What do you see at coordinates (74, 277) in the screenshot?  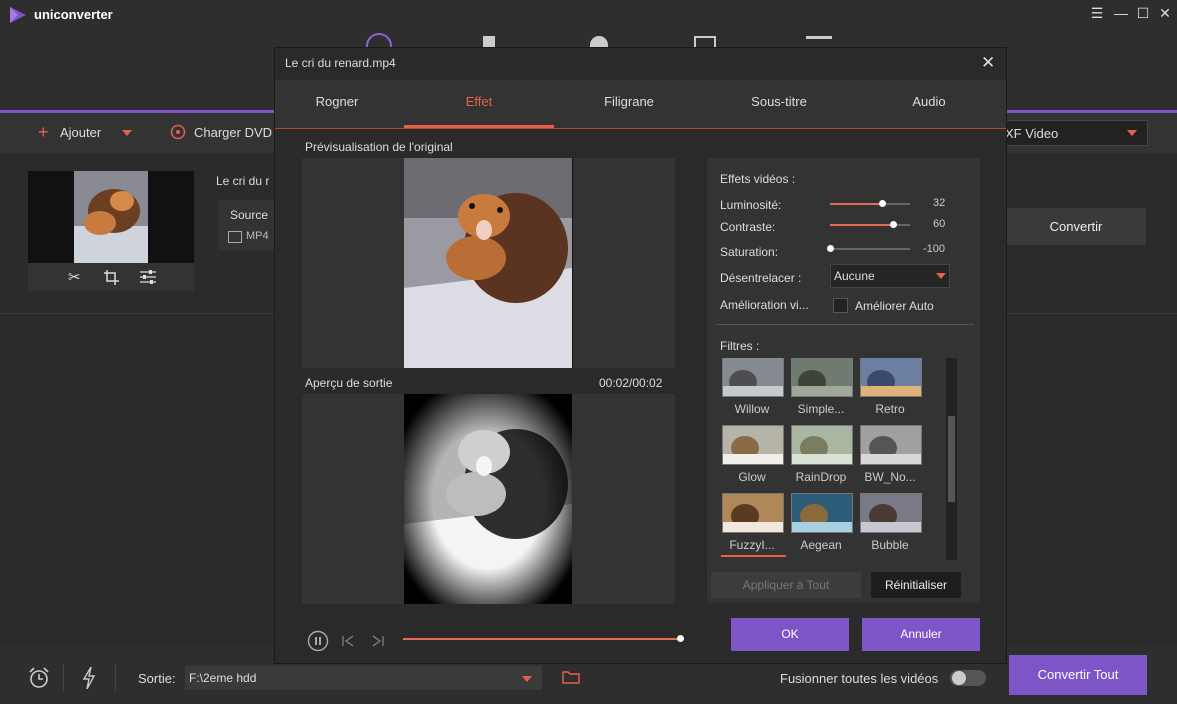 I see `scissors-icon: ✂` at bounding box center [74, 277].